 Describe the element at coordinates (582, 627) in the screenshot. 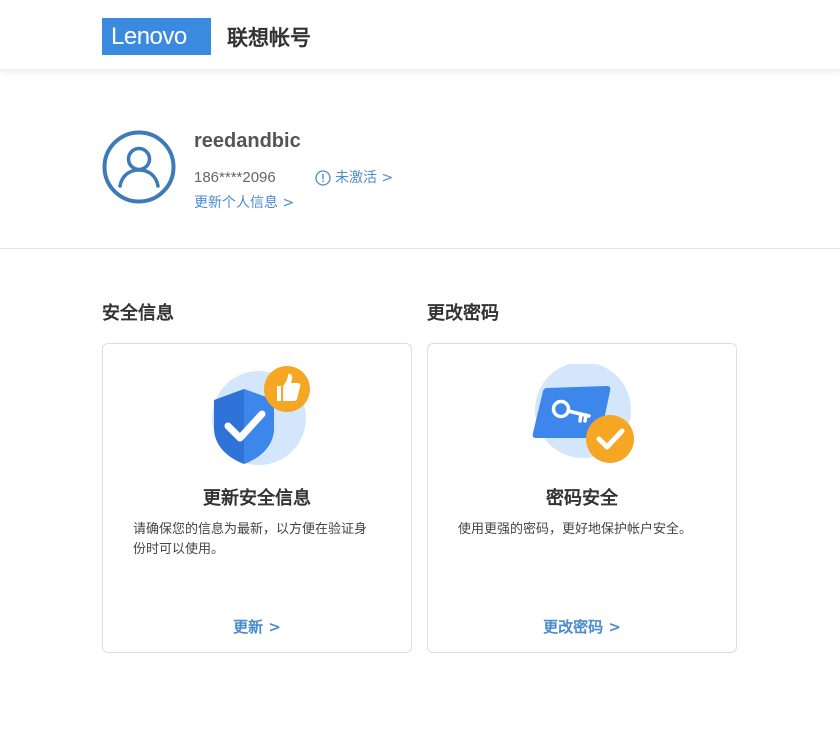

I see `change-password-link: 更改密码 >` at that location.